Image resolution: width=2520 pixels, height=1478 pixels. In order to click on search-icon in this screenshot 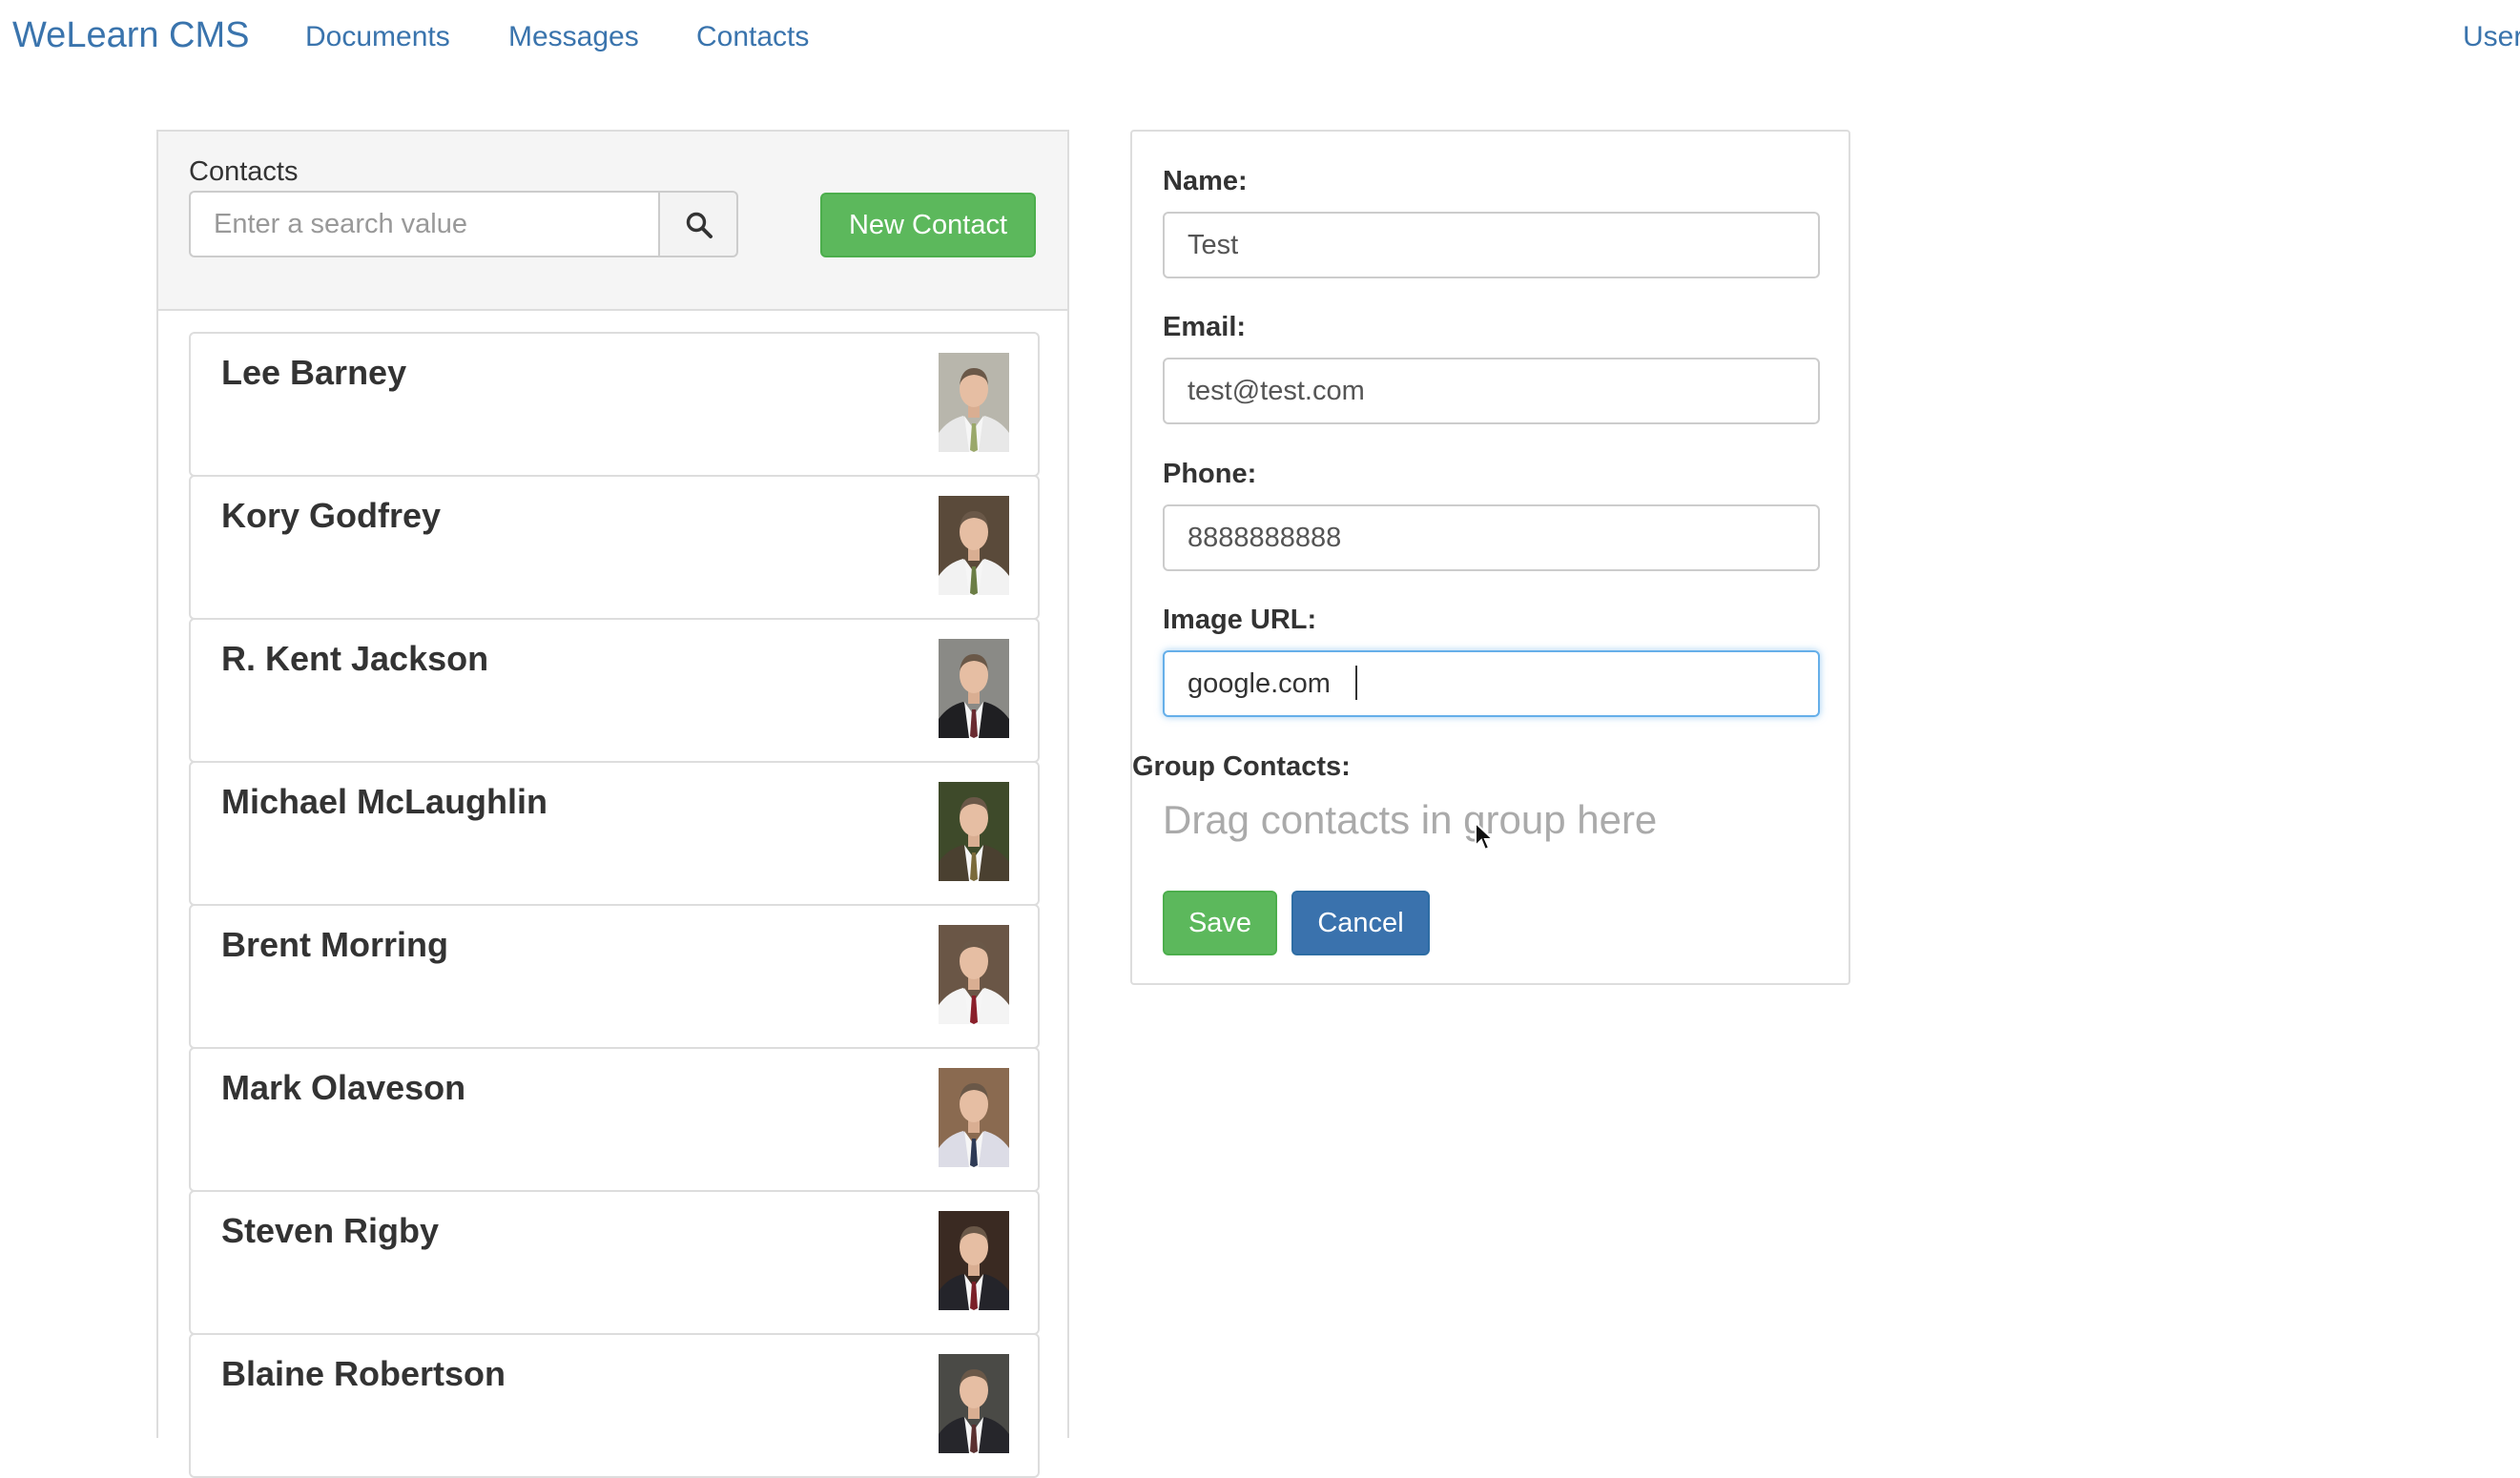, I will do `click(699, 225)`.